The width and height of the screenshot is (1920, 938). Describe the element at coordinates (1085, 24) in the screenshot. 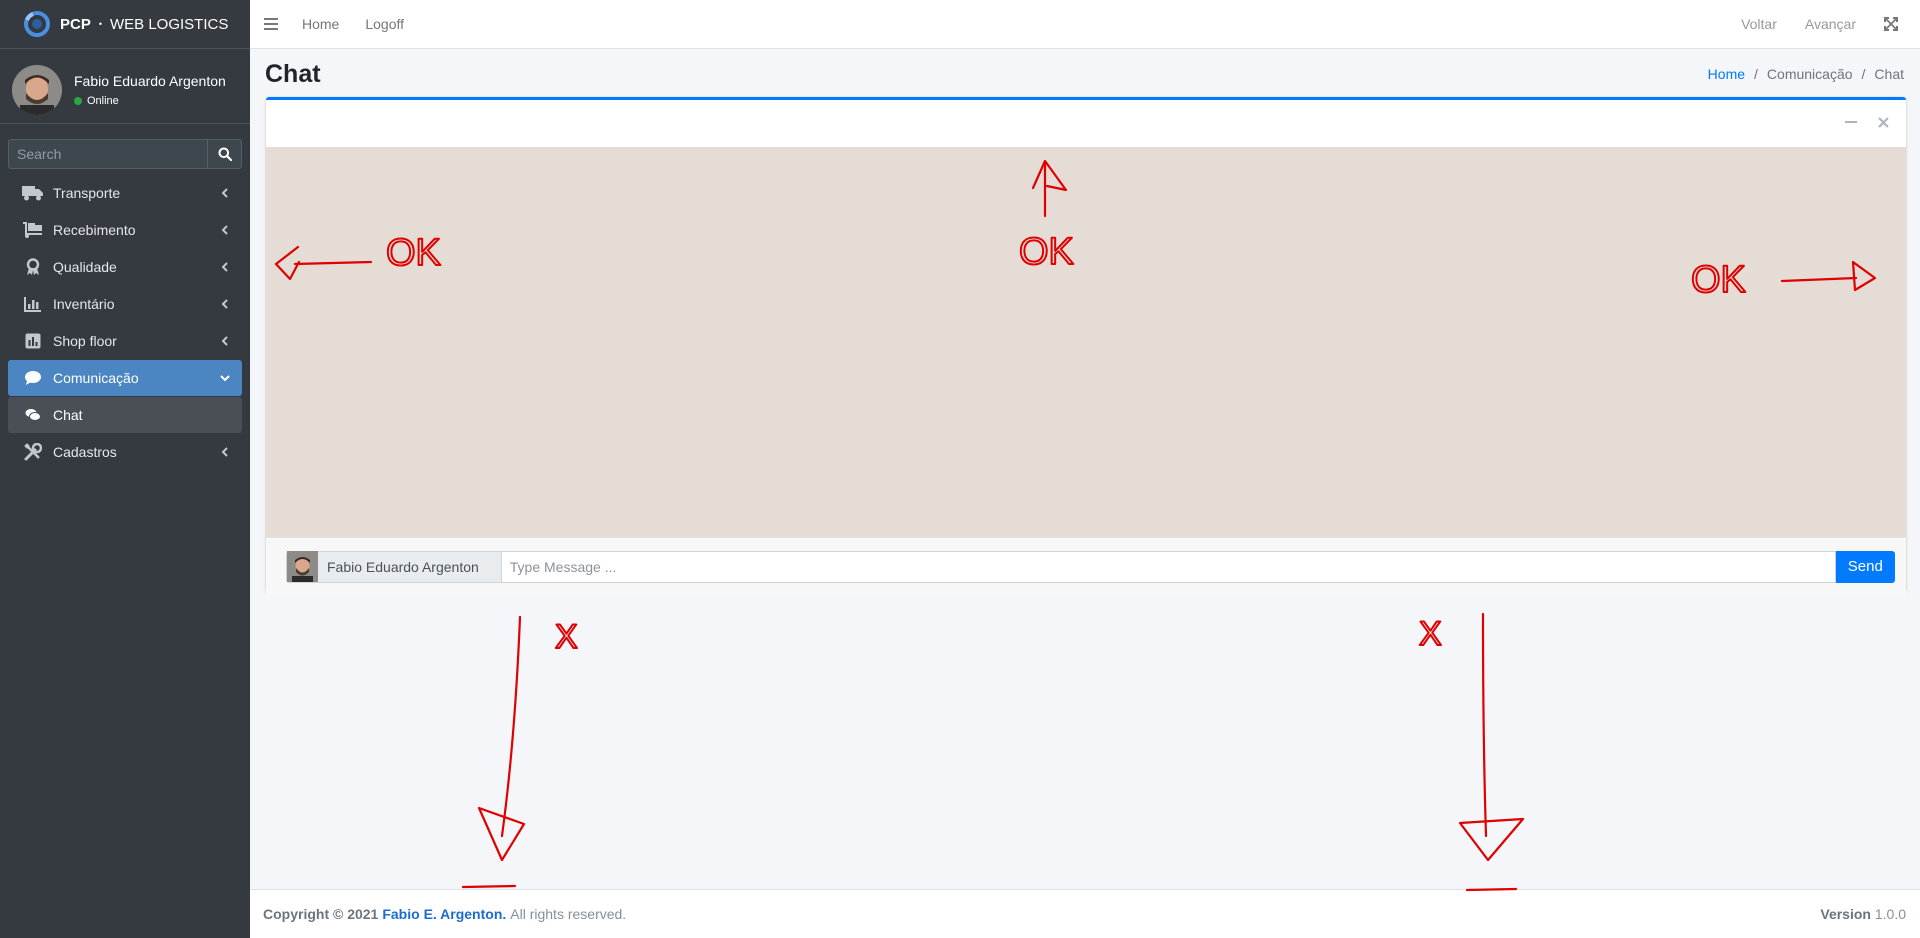

I see `top-navbar: Home Logoff Voltar Avançar` at that location.